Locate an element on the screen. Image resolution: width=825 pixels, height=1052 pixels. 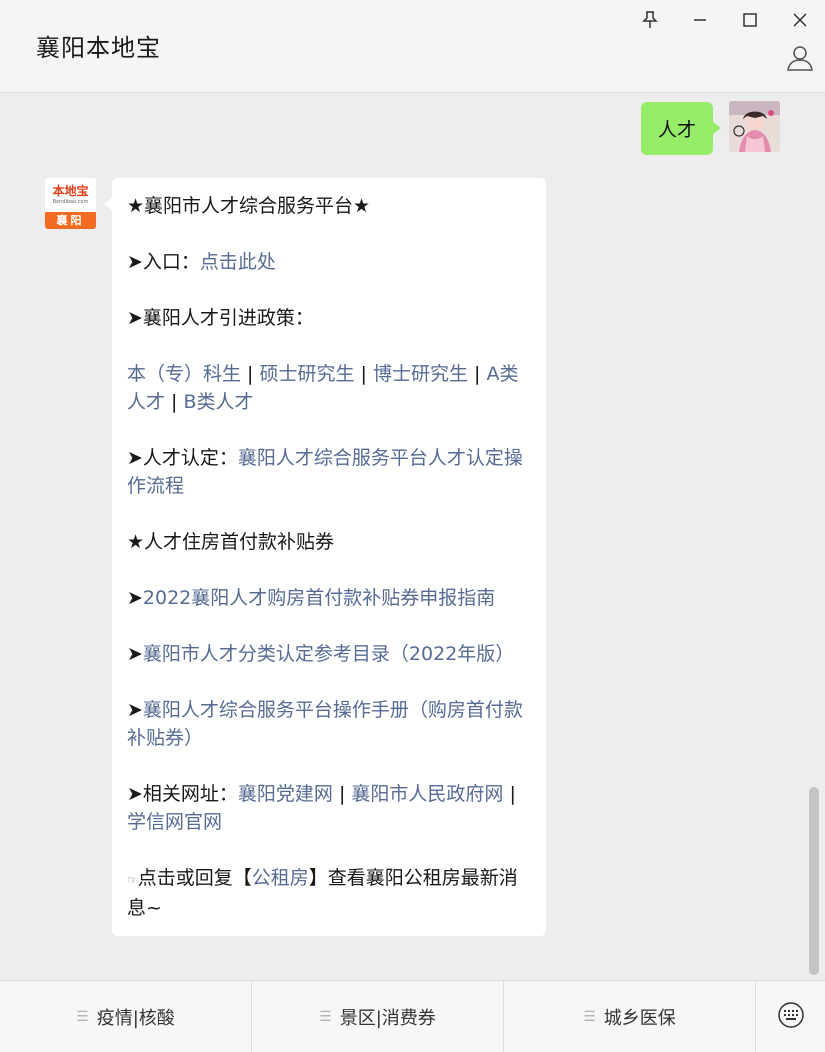
minimize-button is located at coordinates (700, 20).